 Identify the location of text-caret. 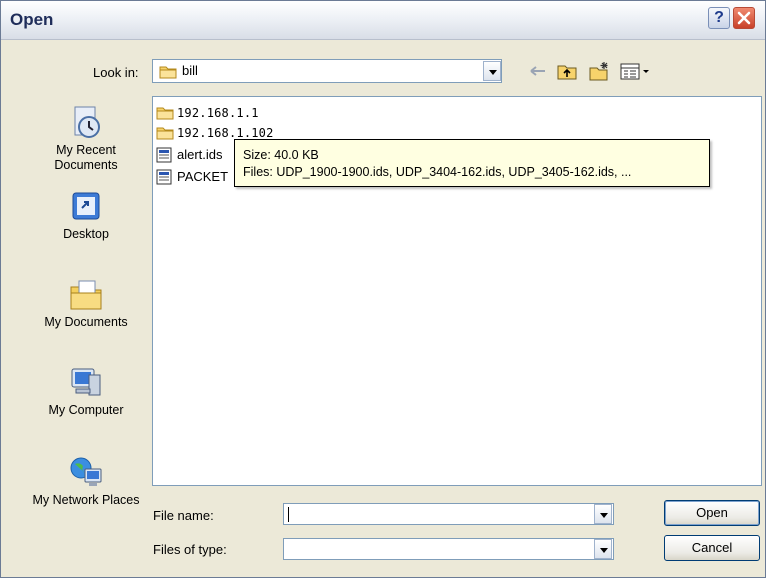
(288, 514).